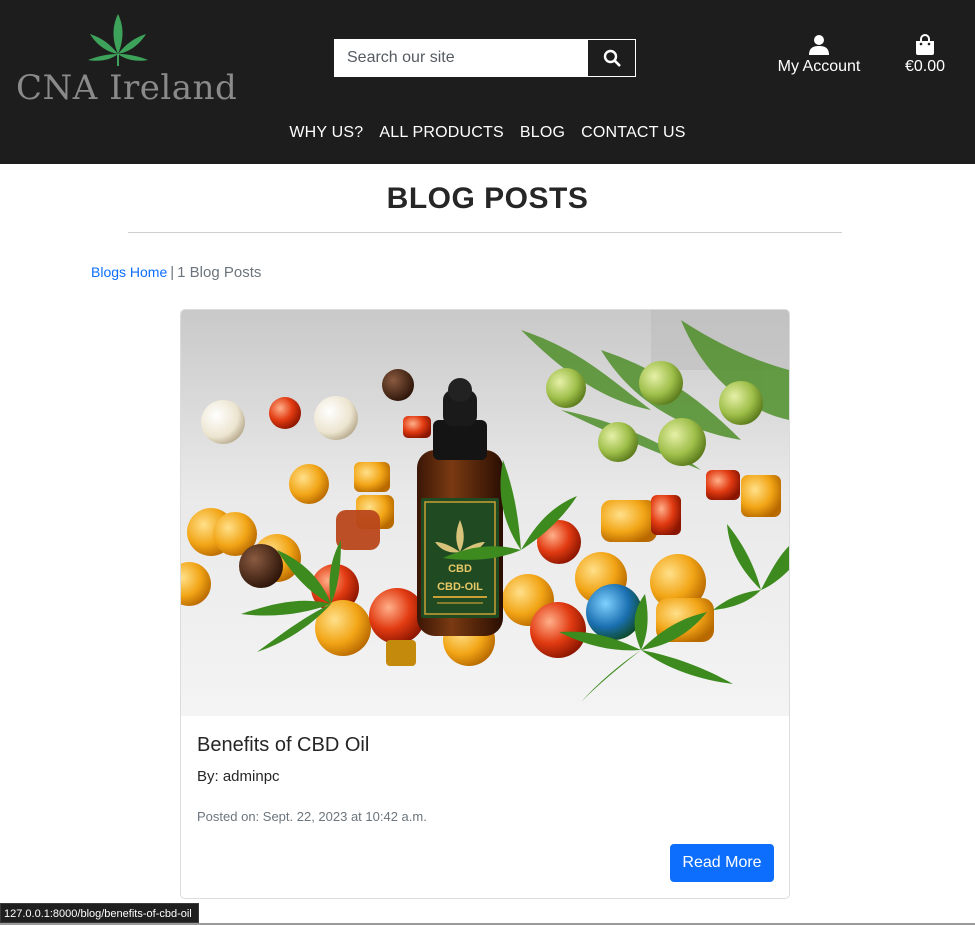 Image resolution: width=975 pixels, height=925 pixels. What do you see at coordinates (219, 272) in the screenshot?
I see `breadcrumb-post-count: 1 Blog Posts` at bounding box center [219, 272].